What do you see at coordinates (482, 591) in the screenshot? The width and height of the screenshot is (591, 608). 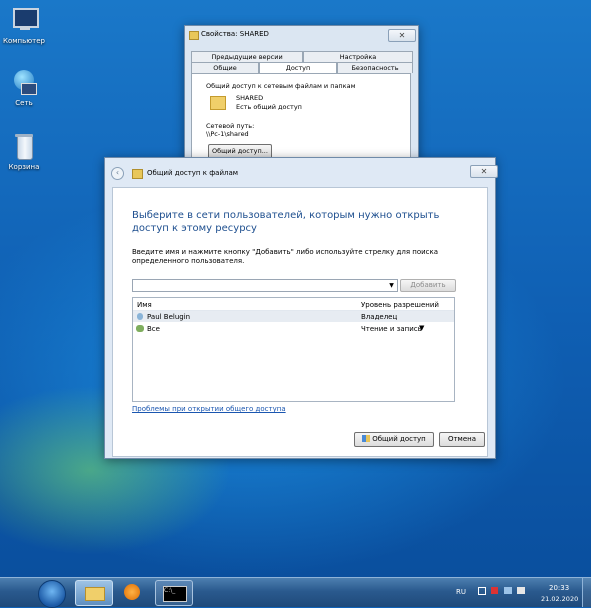 I see `tray-expand-icon` at bounding box center [482, 591].